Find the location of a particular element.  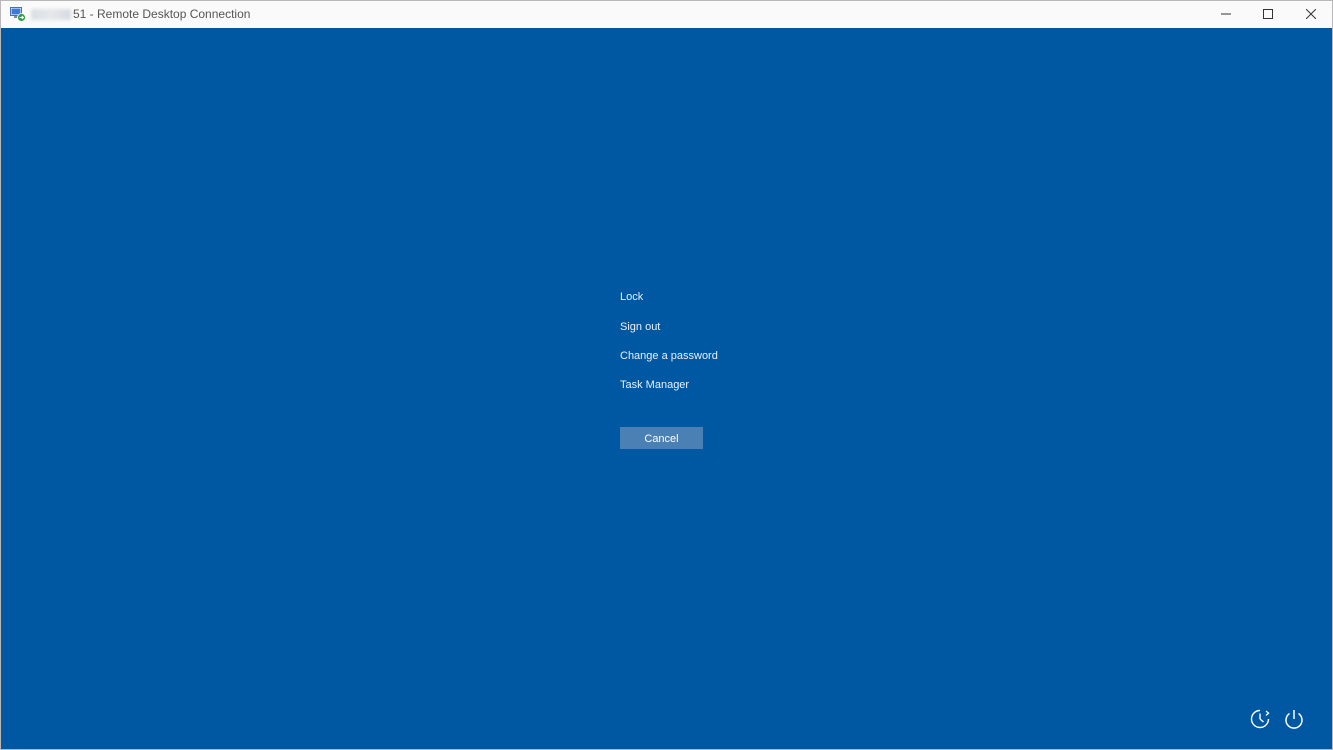

window-title: 51 - Remote Desktop Connection is located at coordinates (140, 14).